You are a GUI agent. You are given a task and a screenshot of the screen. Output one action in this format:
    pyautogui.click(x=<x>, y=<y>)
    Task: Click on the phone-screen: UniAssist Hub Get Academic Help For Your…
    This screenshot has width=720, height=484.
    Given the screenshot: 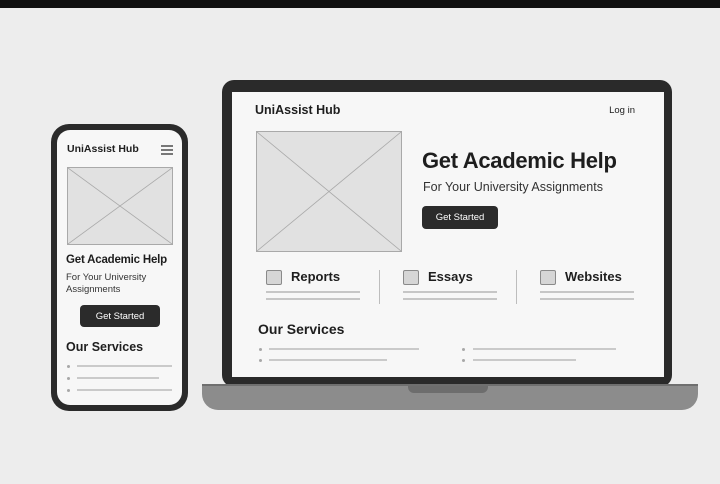 What is the action you would take?
    pyautogui.click(x=119, y=267)
    